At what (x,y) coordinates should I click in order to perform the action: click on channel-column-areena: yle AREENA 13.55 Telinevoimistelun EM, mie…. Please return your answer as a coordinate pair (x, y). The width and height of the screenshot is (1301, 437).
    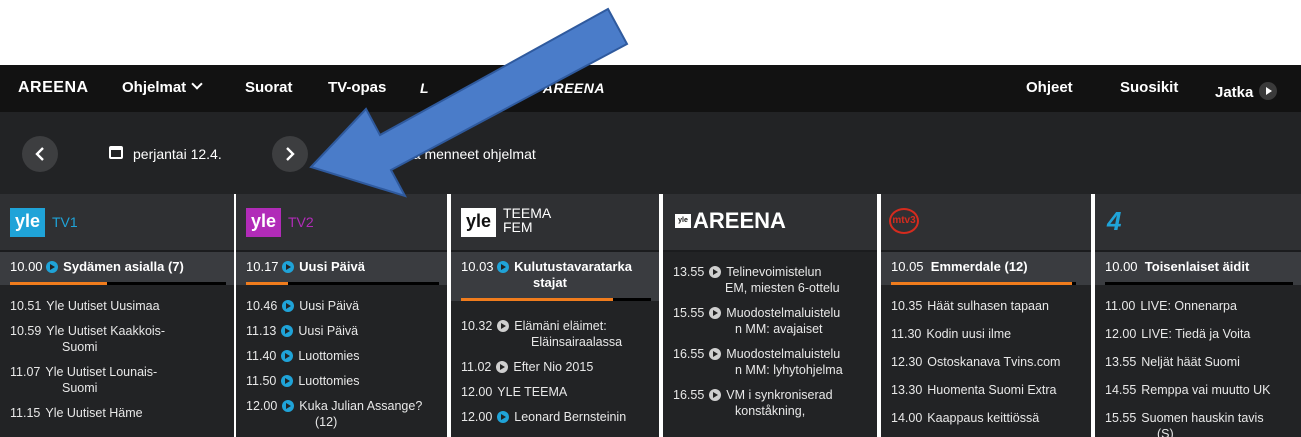
    Looking at the image, I should click on (770, 315).